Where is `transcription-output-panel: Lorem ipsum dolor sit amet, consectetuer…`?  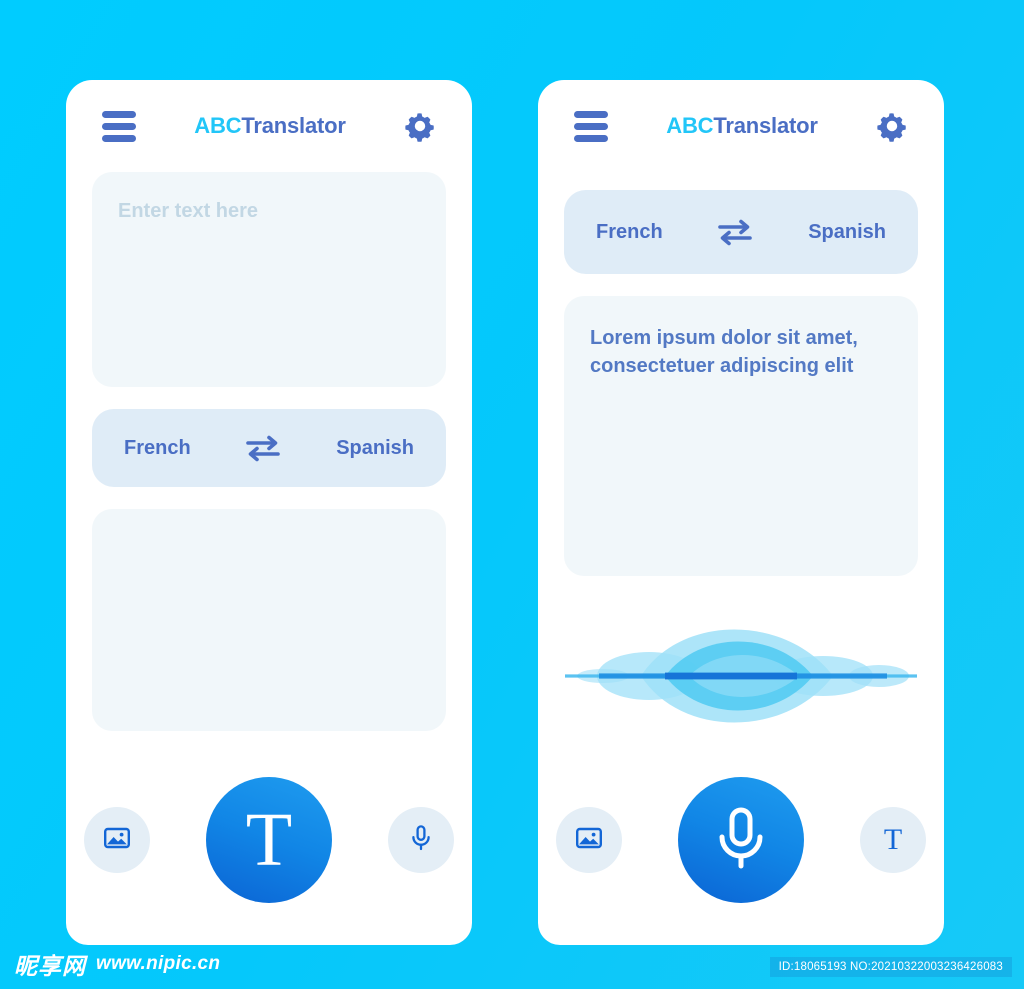
transcription-output-panel: Lorem ipsum dolor sit amet, consectetuer… is located at coordinates (741, 436).